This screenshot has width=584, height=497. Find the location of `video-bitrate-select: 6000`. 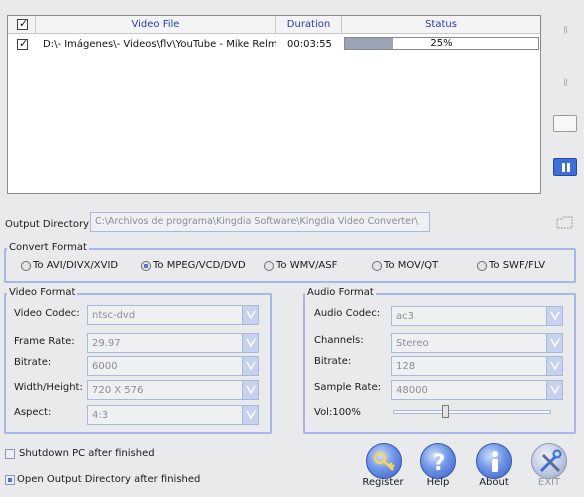

video-bitrate-select: 6000 is located at coordinates (173, 366).